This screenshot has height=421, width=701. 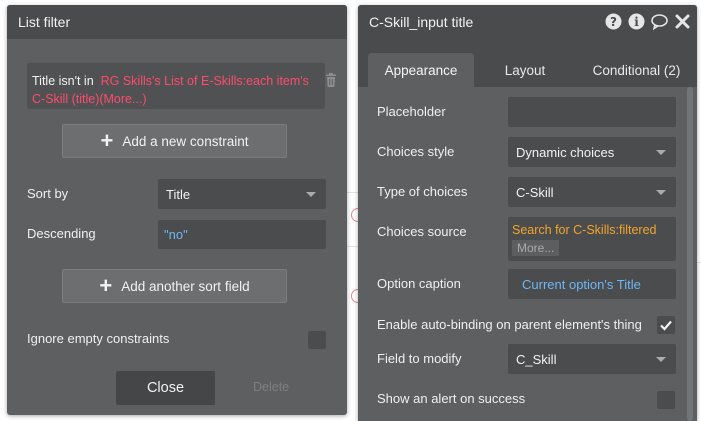 I want to click on property-editor-header: C-Skill_input title ? i, so click(x=527, y=22).